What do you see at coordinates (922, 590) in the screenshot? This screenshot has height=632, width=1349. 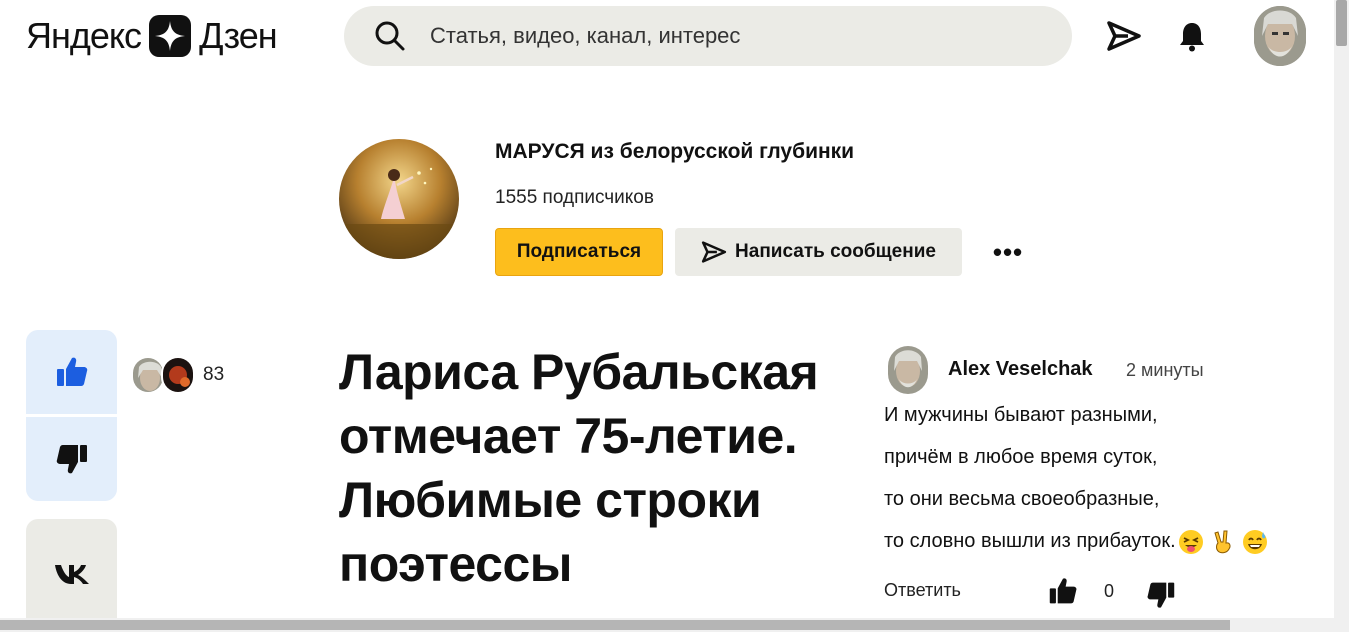 I see `reply-button: Ответить` at bounding box center [922, 590].